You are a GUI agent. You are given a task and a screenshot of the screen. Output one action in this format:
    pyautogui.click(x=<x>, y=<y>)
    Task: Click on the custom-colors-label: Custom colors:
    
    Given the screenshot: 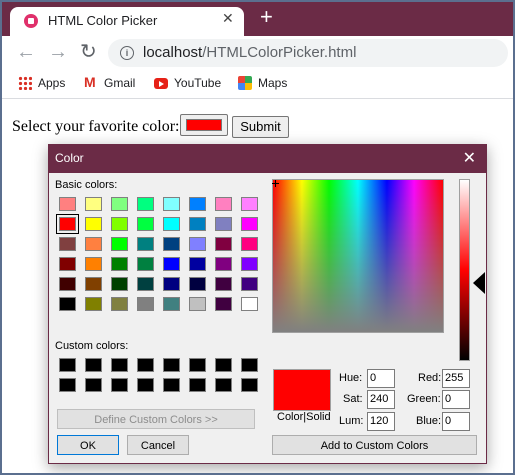 What is the action you would take?
    pyautogui.click(x=92, y=346)
    